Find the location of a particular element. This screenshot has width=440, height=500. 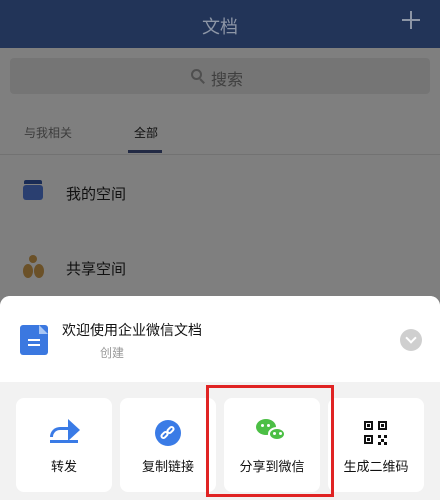

forward-icon is located at coordinates (65, 431).